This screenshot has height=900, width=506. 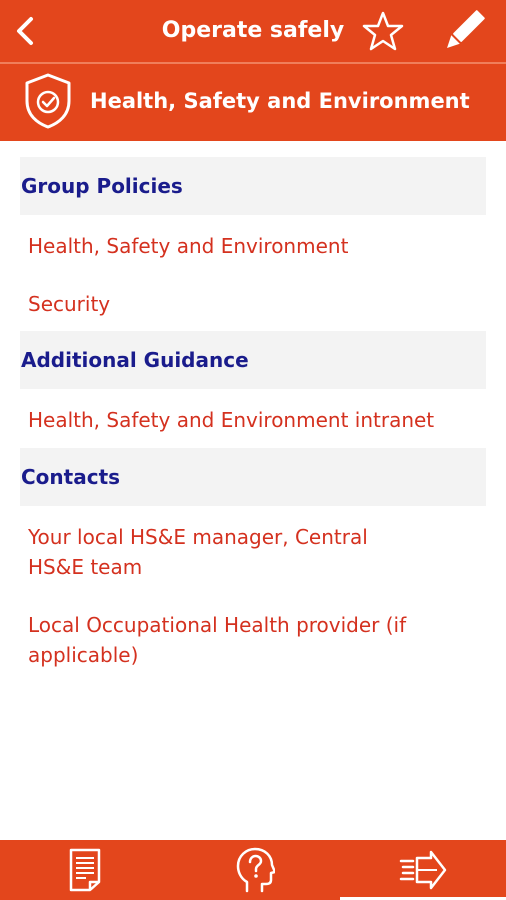 I want to click on link-hse-intranet: Health, Safety and Environment intranet, so click(x=248, y=420).